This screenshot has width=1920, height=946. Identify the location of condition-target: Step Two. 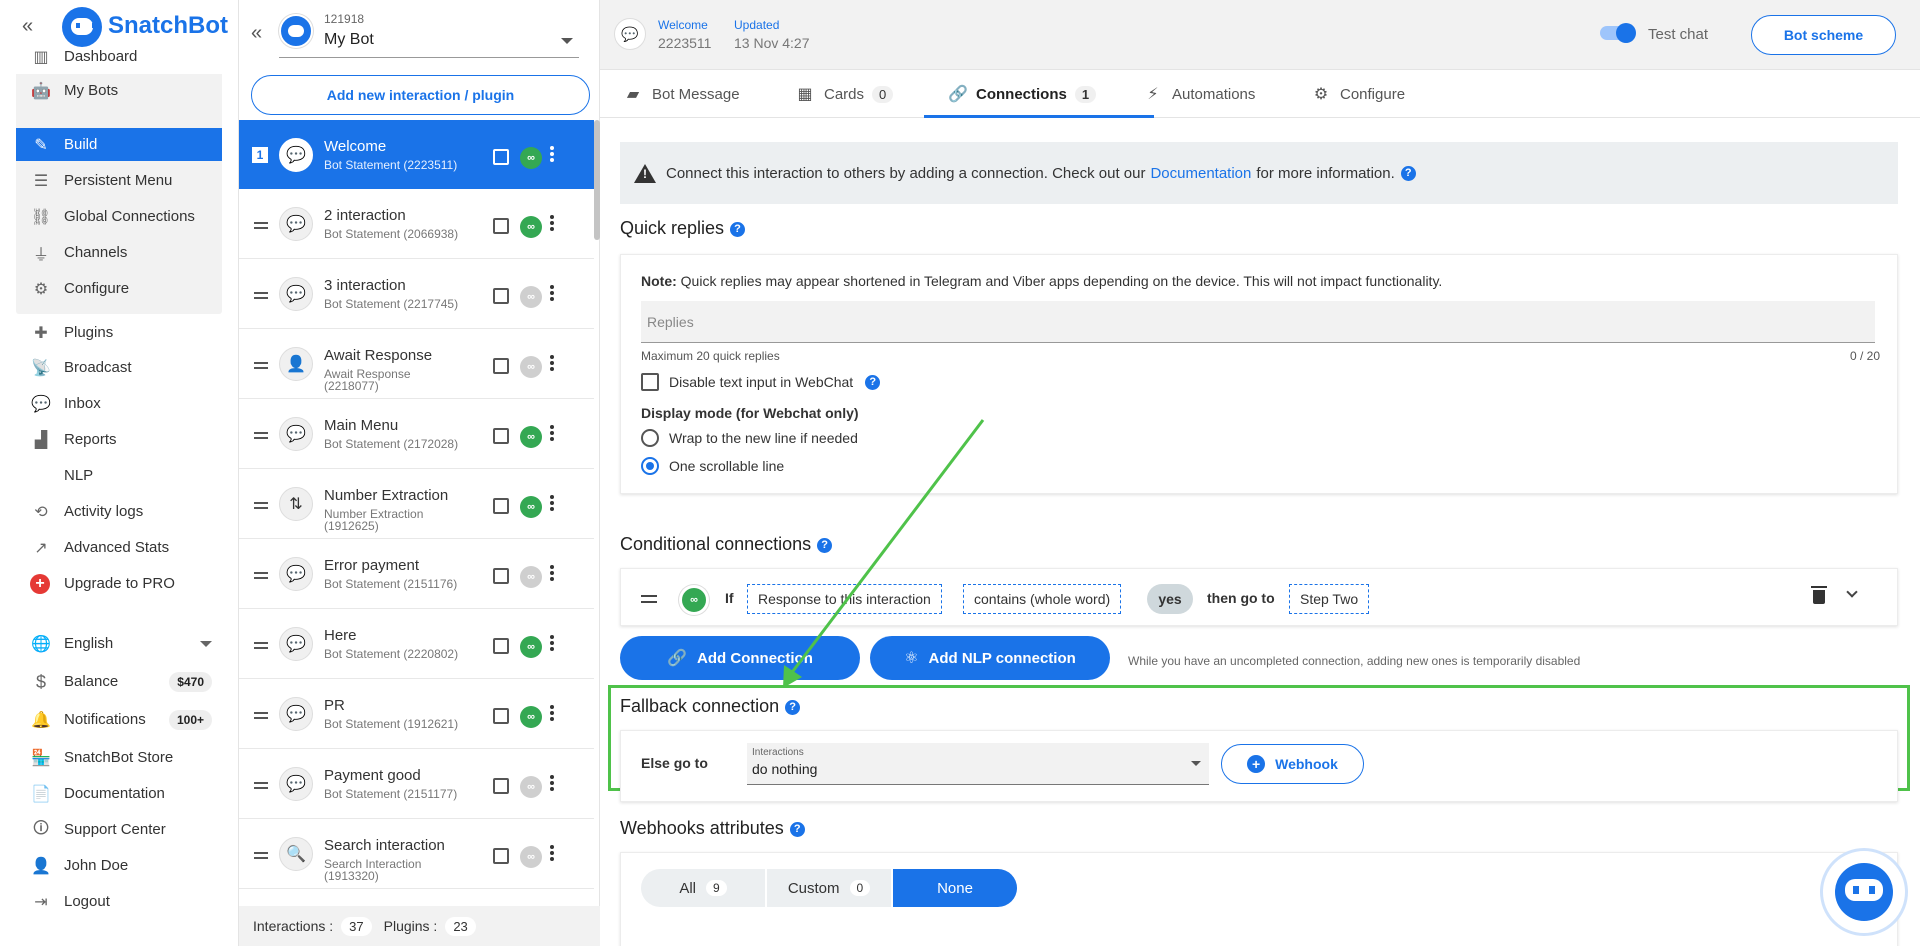
(1329, 599).